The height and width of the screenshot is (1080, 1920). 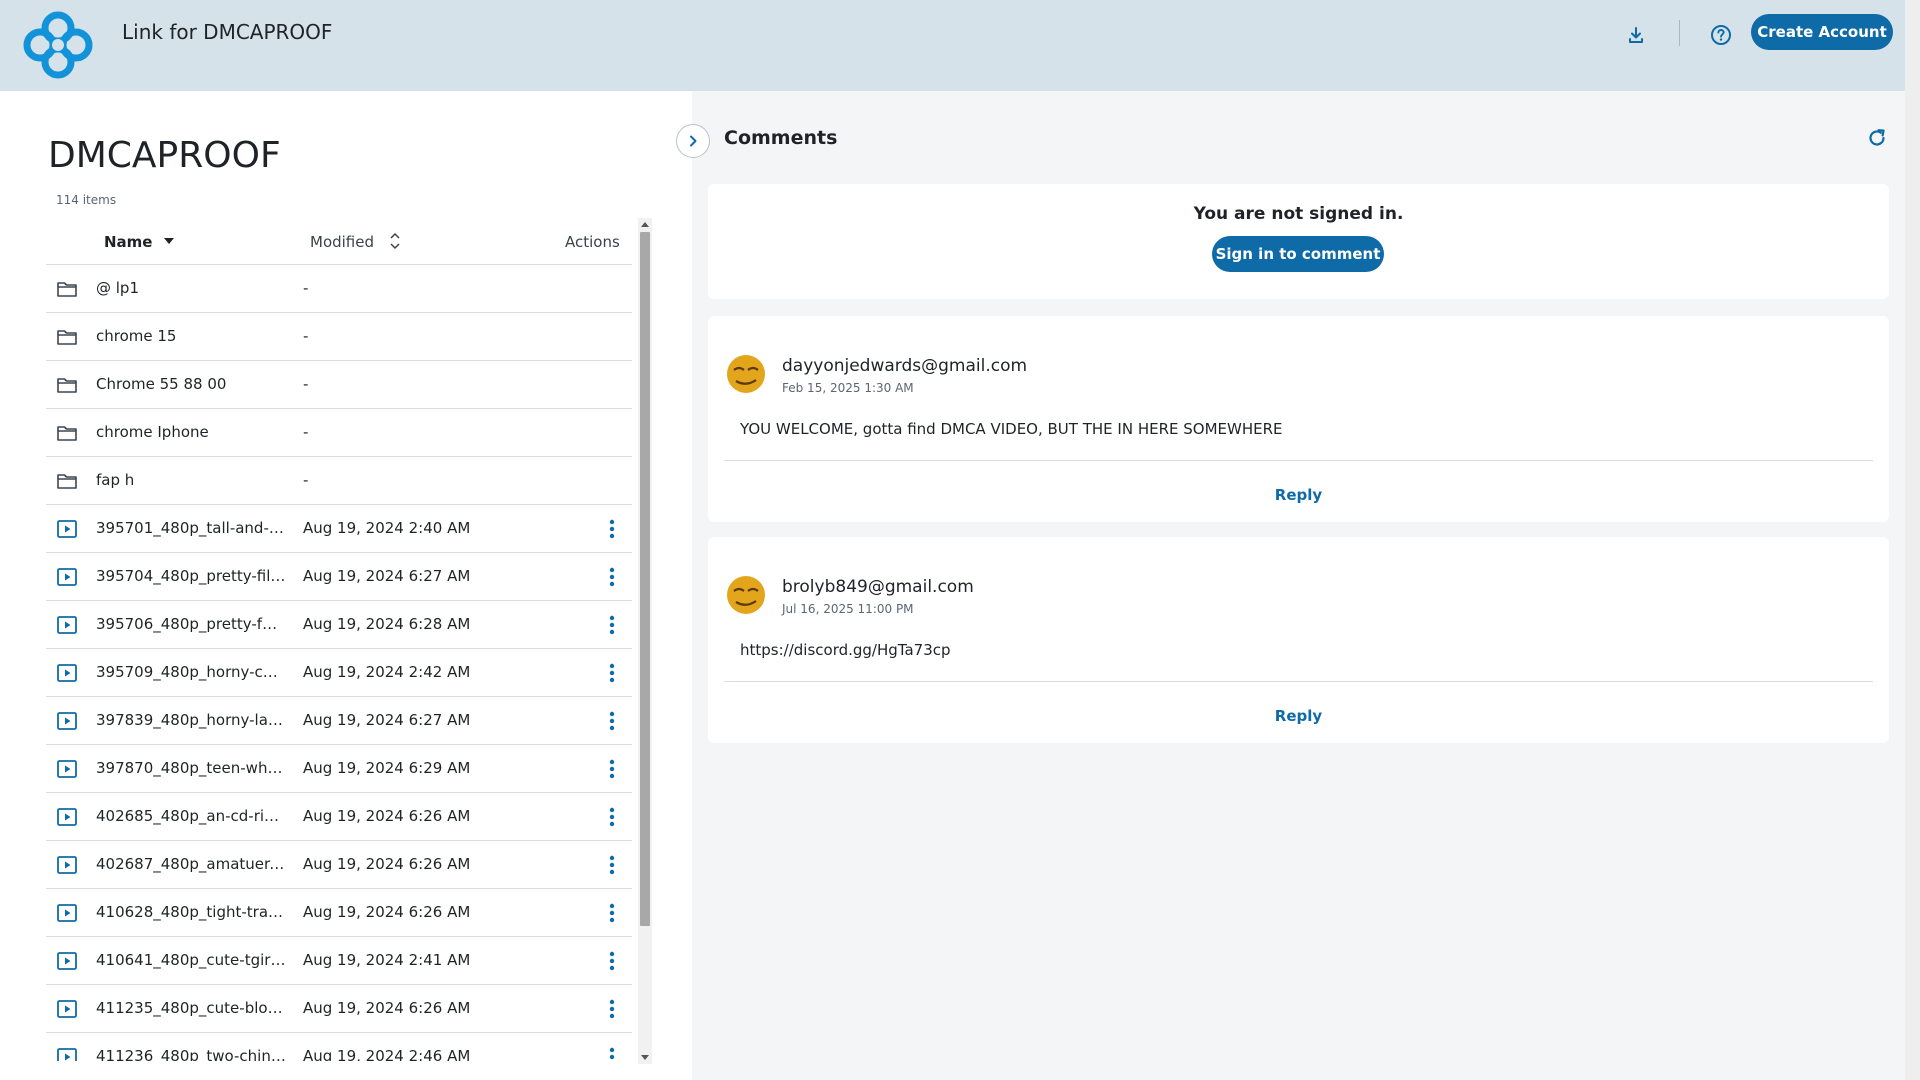 I want to click on chevron-right-icon, so click(x=693, y=141).